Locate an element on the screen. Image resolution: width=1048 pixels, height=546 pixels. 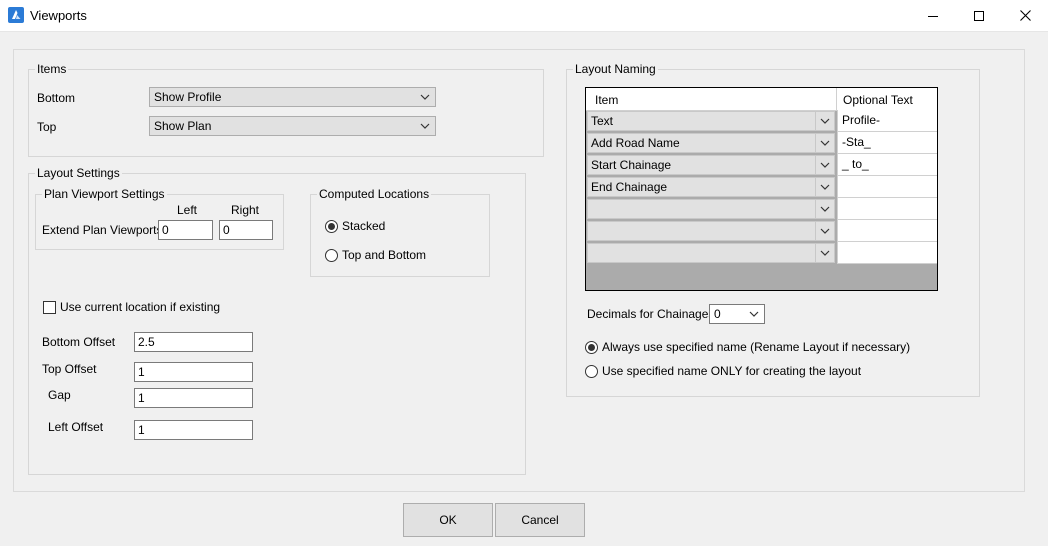
cancel-button: Cancel is located at coordinates (540, 520).